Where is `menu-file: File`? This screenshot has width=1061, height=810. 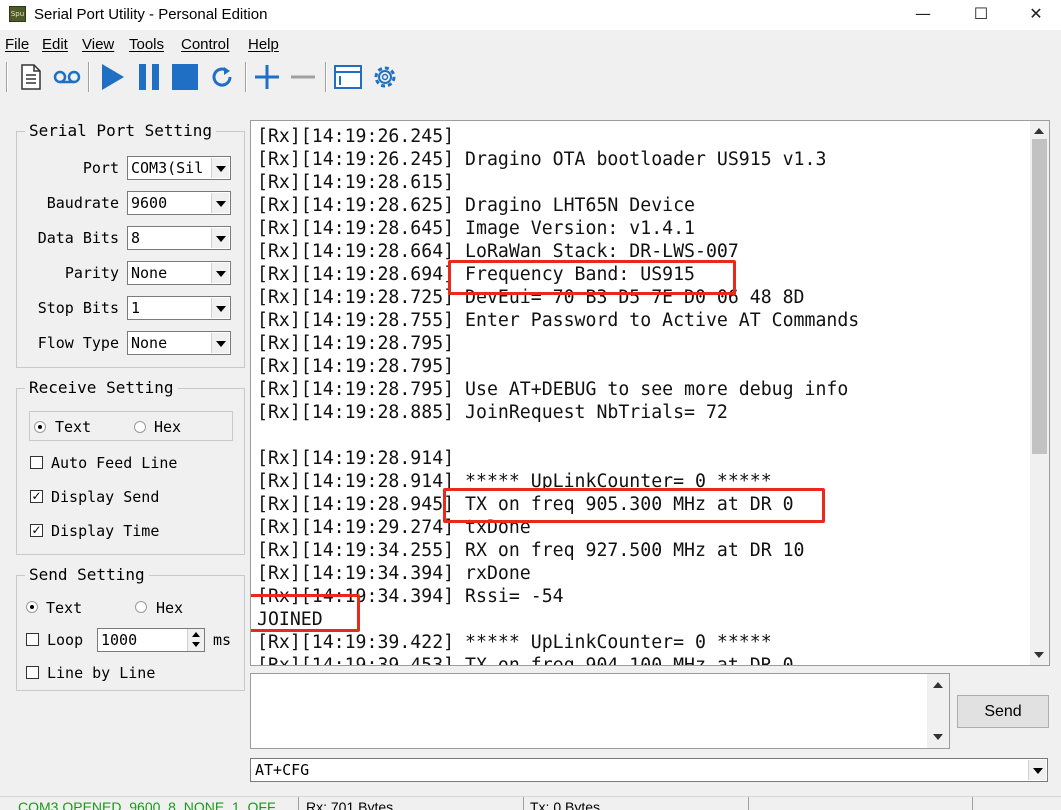 menu-file: File is located at coordinates (17, 44).